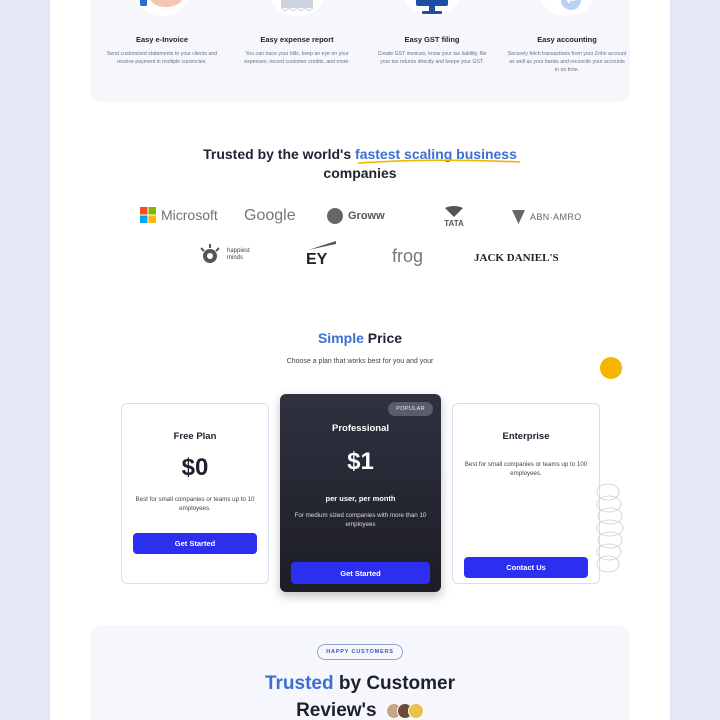  Describe the element at coordinates (611, 368) in the screenshot. I see `decorative-dot` at that location.